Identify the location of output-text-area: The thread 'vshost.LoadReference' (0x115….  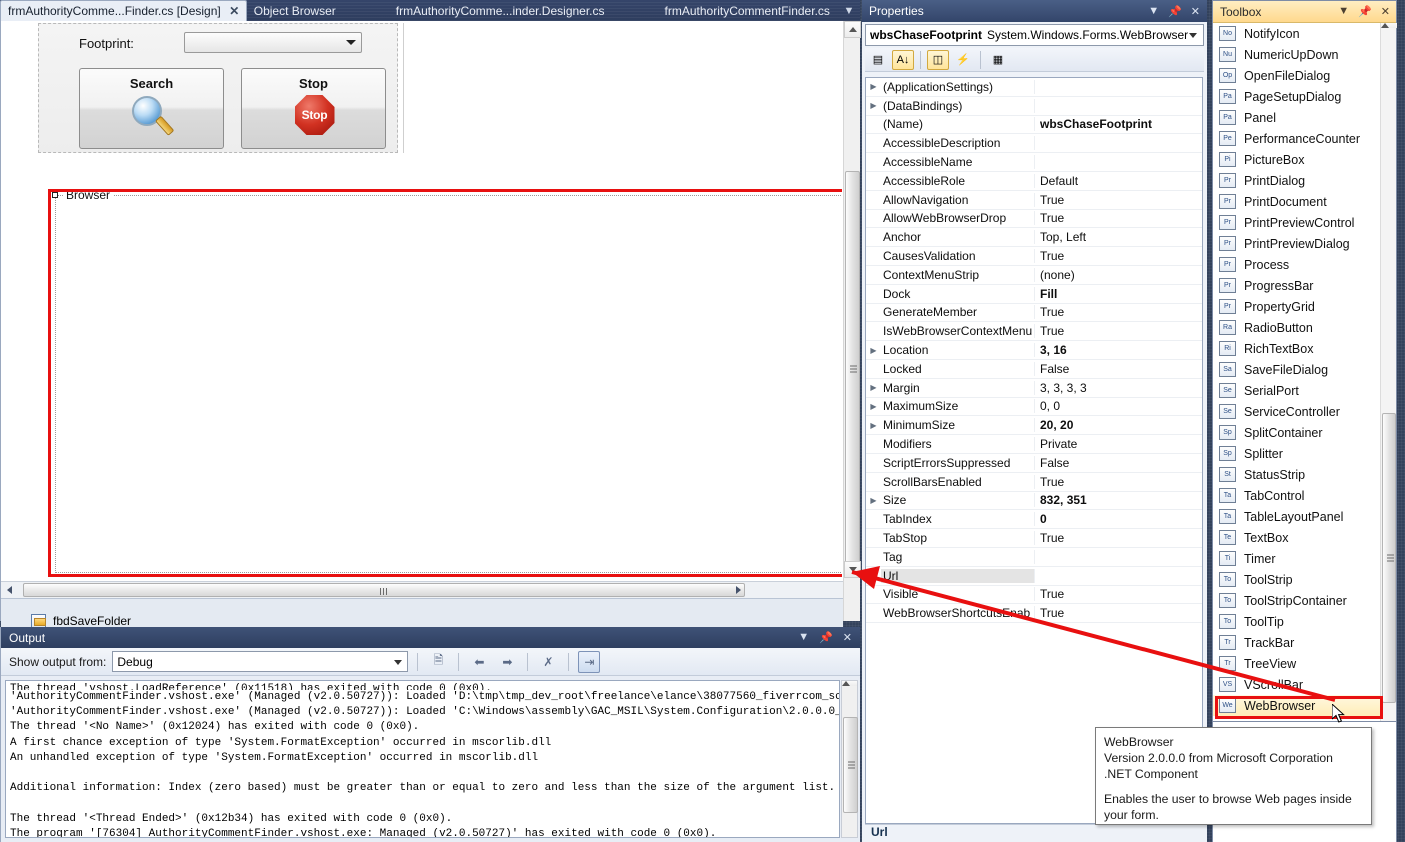
(422, 759).